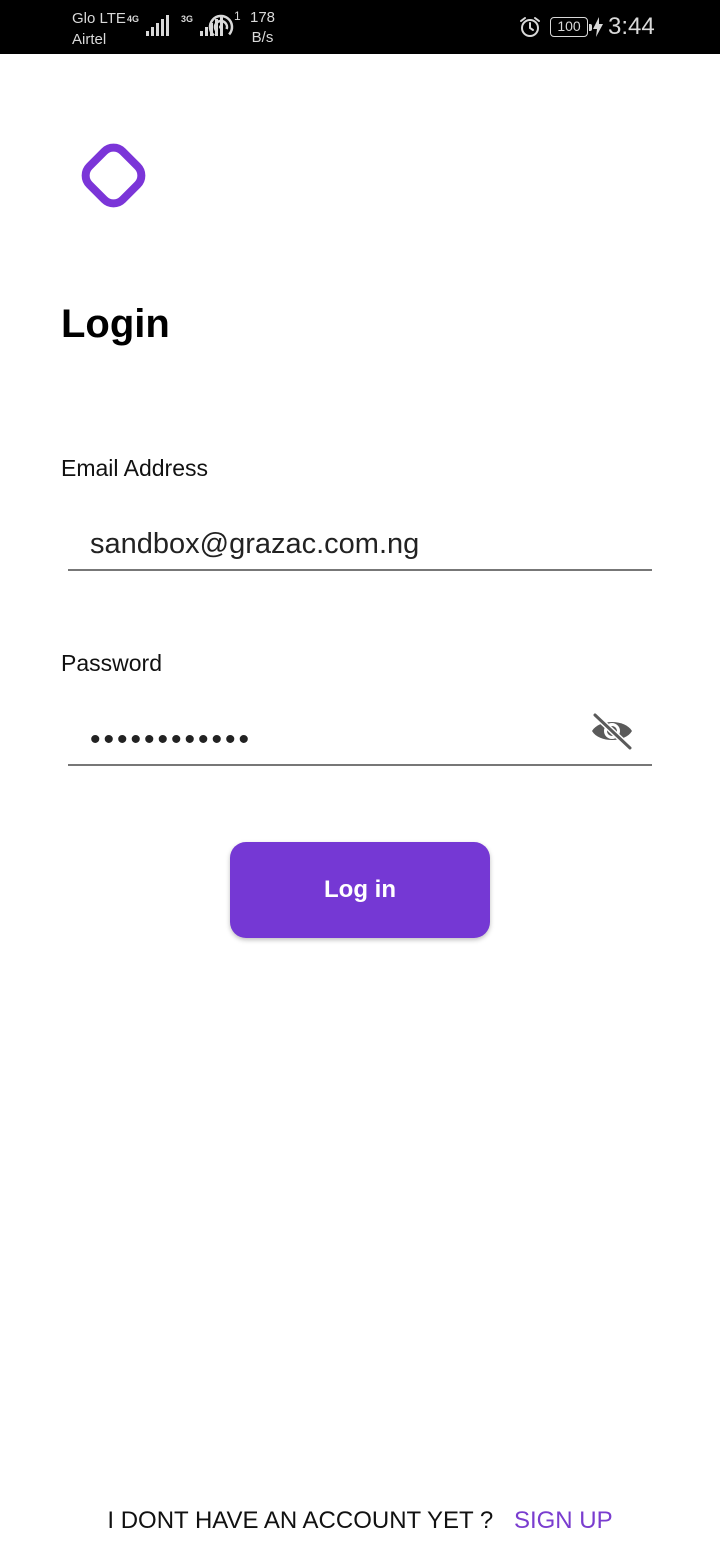  I want to click on status-bar: Glo LTE Airtel 4G 3G 1 178 B/s 100 3:44, so click(360, 27).